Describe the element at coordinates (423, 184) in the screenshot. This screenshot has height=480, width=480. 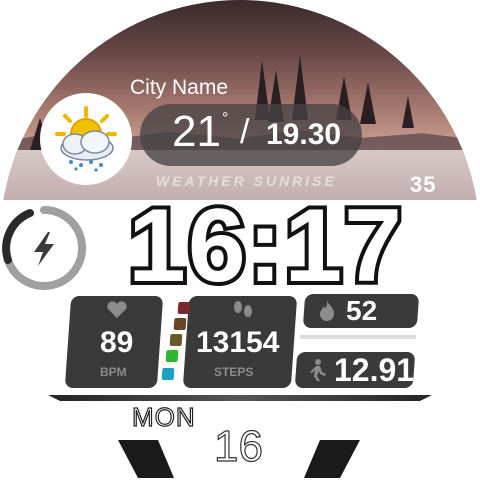
I see `seconds-display: 35` at that location.